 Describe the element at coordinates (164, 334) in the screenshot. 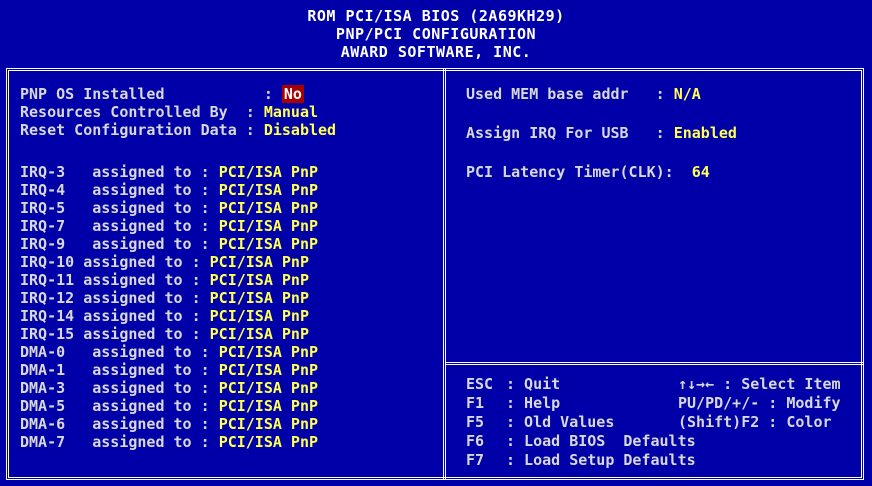

I see `irq-row: IRQ-15 assigned to : PCI/ISA PnP` at that location.